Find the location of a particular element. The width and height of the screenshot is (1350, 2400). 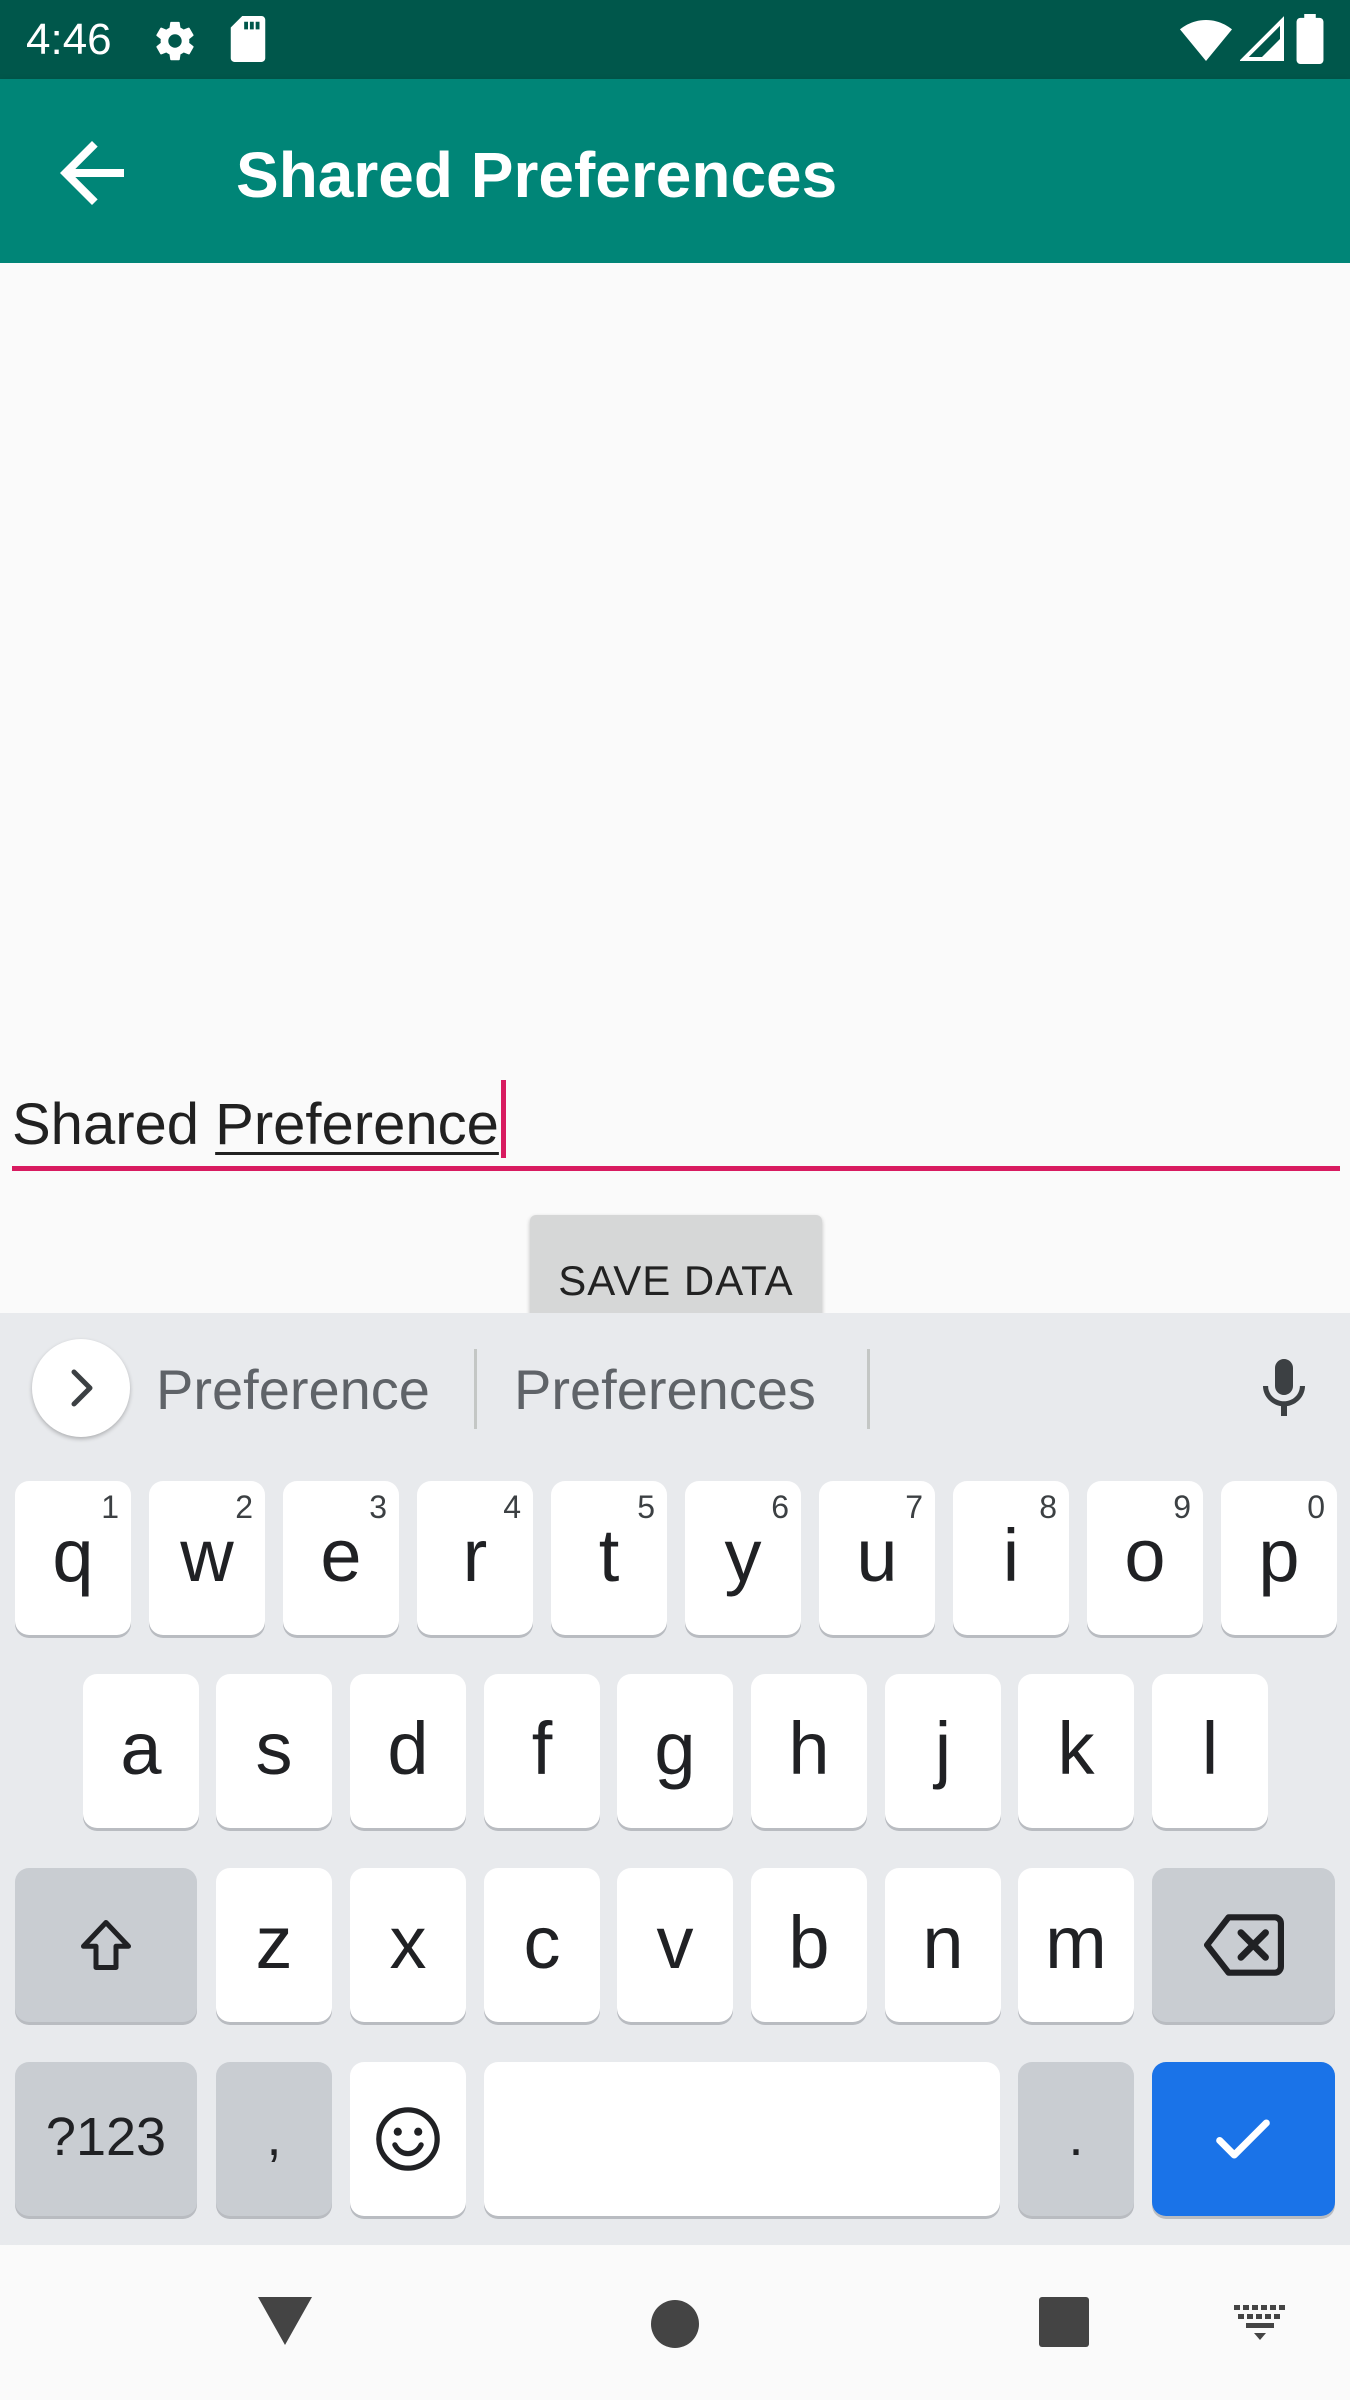

key-i: i8 is located at coordinates (1011, 1558).